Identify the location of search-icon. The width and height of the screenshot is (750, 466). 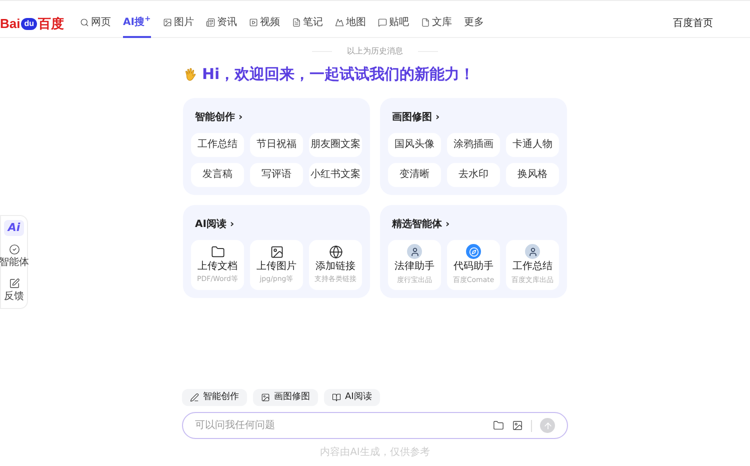
(85, 22).